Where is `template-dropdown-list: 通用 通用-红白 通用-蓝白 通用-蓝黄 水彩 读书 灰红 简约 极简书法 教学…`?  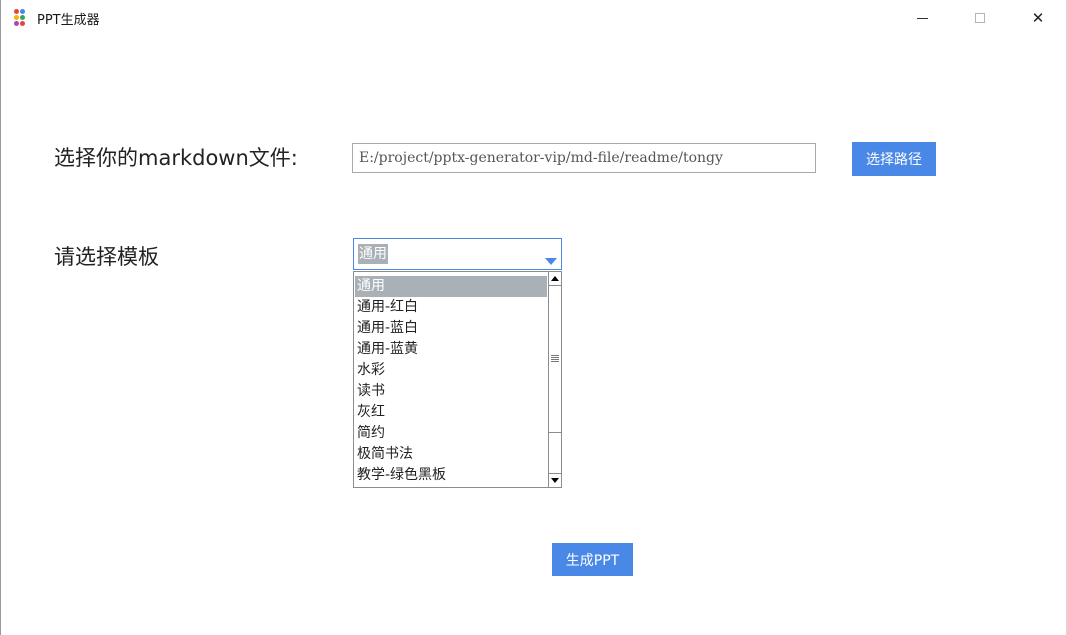
template-dropdown-list: 通用 通用-红白 通用-蓝白 通用-蓝黄 水彩 读书 灰红 简约 极简书法 教学… is located at coordinates (451, 381).